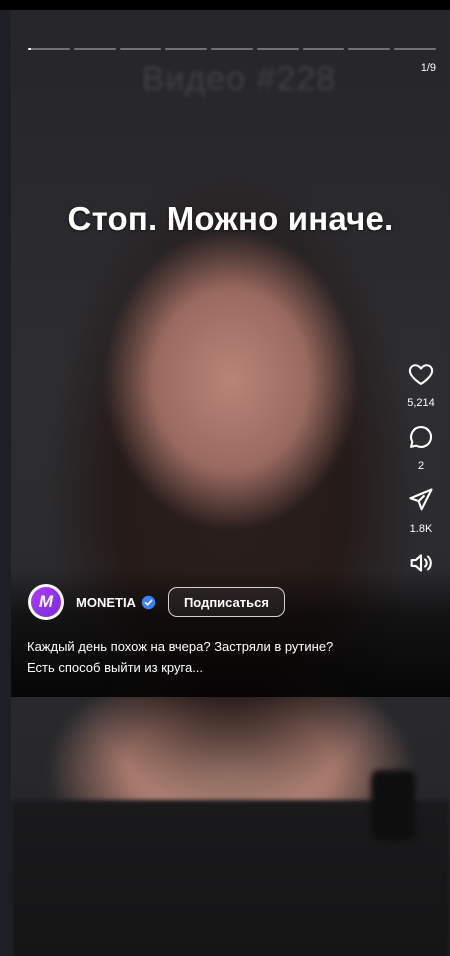 The height and width of the screenshot is (956, 450). What do you see at coordinates (421, 439) in the screenshot?
I see `comment-icon` at bounding box center [421, 439].